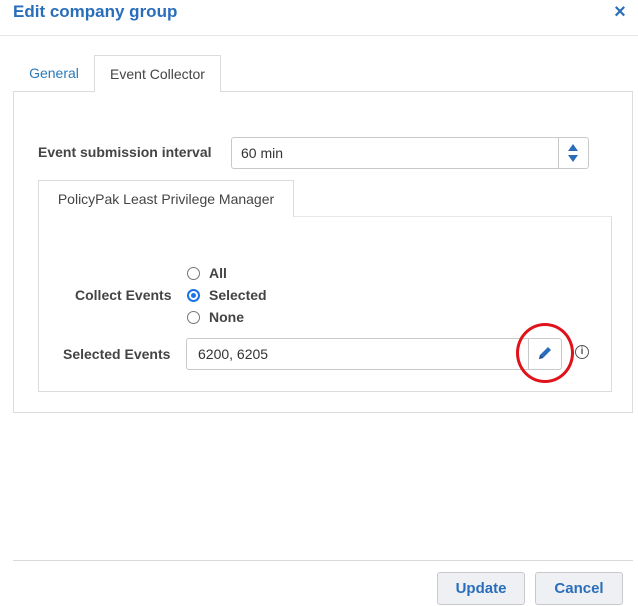  Describe the element at coordinates (193, 273) in the screenshot. I see `radio-all` at that location.